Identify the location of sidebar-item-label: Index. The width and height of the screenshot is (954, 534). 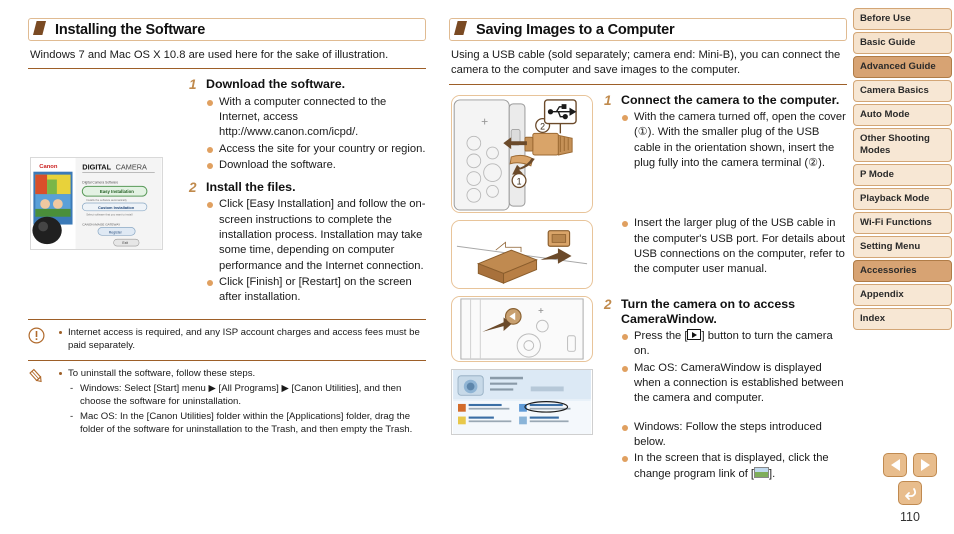
(873, 318).